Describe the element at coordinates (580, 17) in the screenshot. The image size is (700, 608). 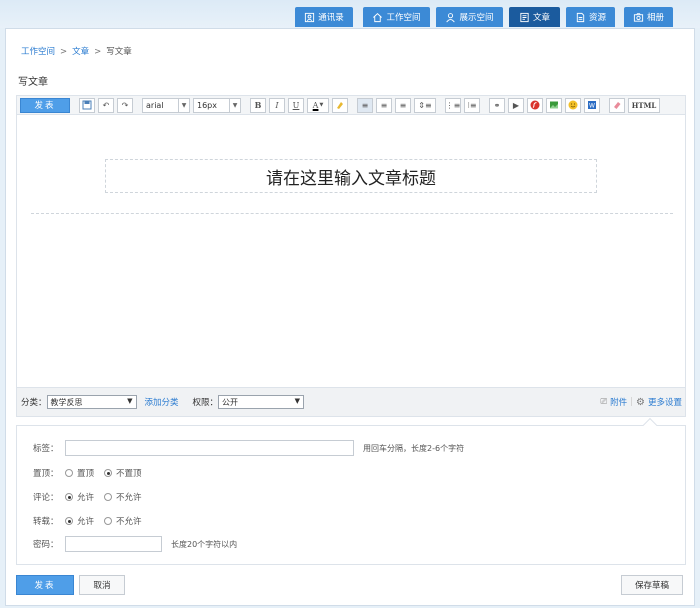
I see `document-icon` at that location.